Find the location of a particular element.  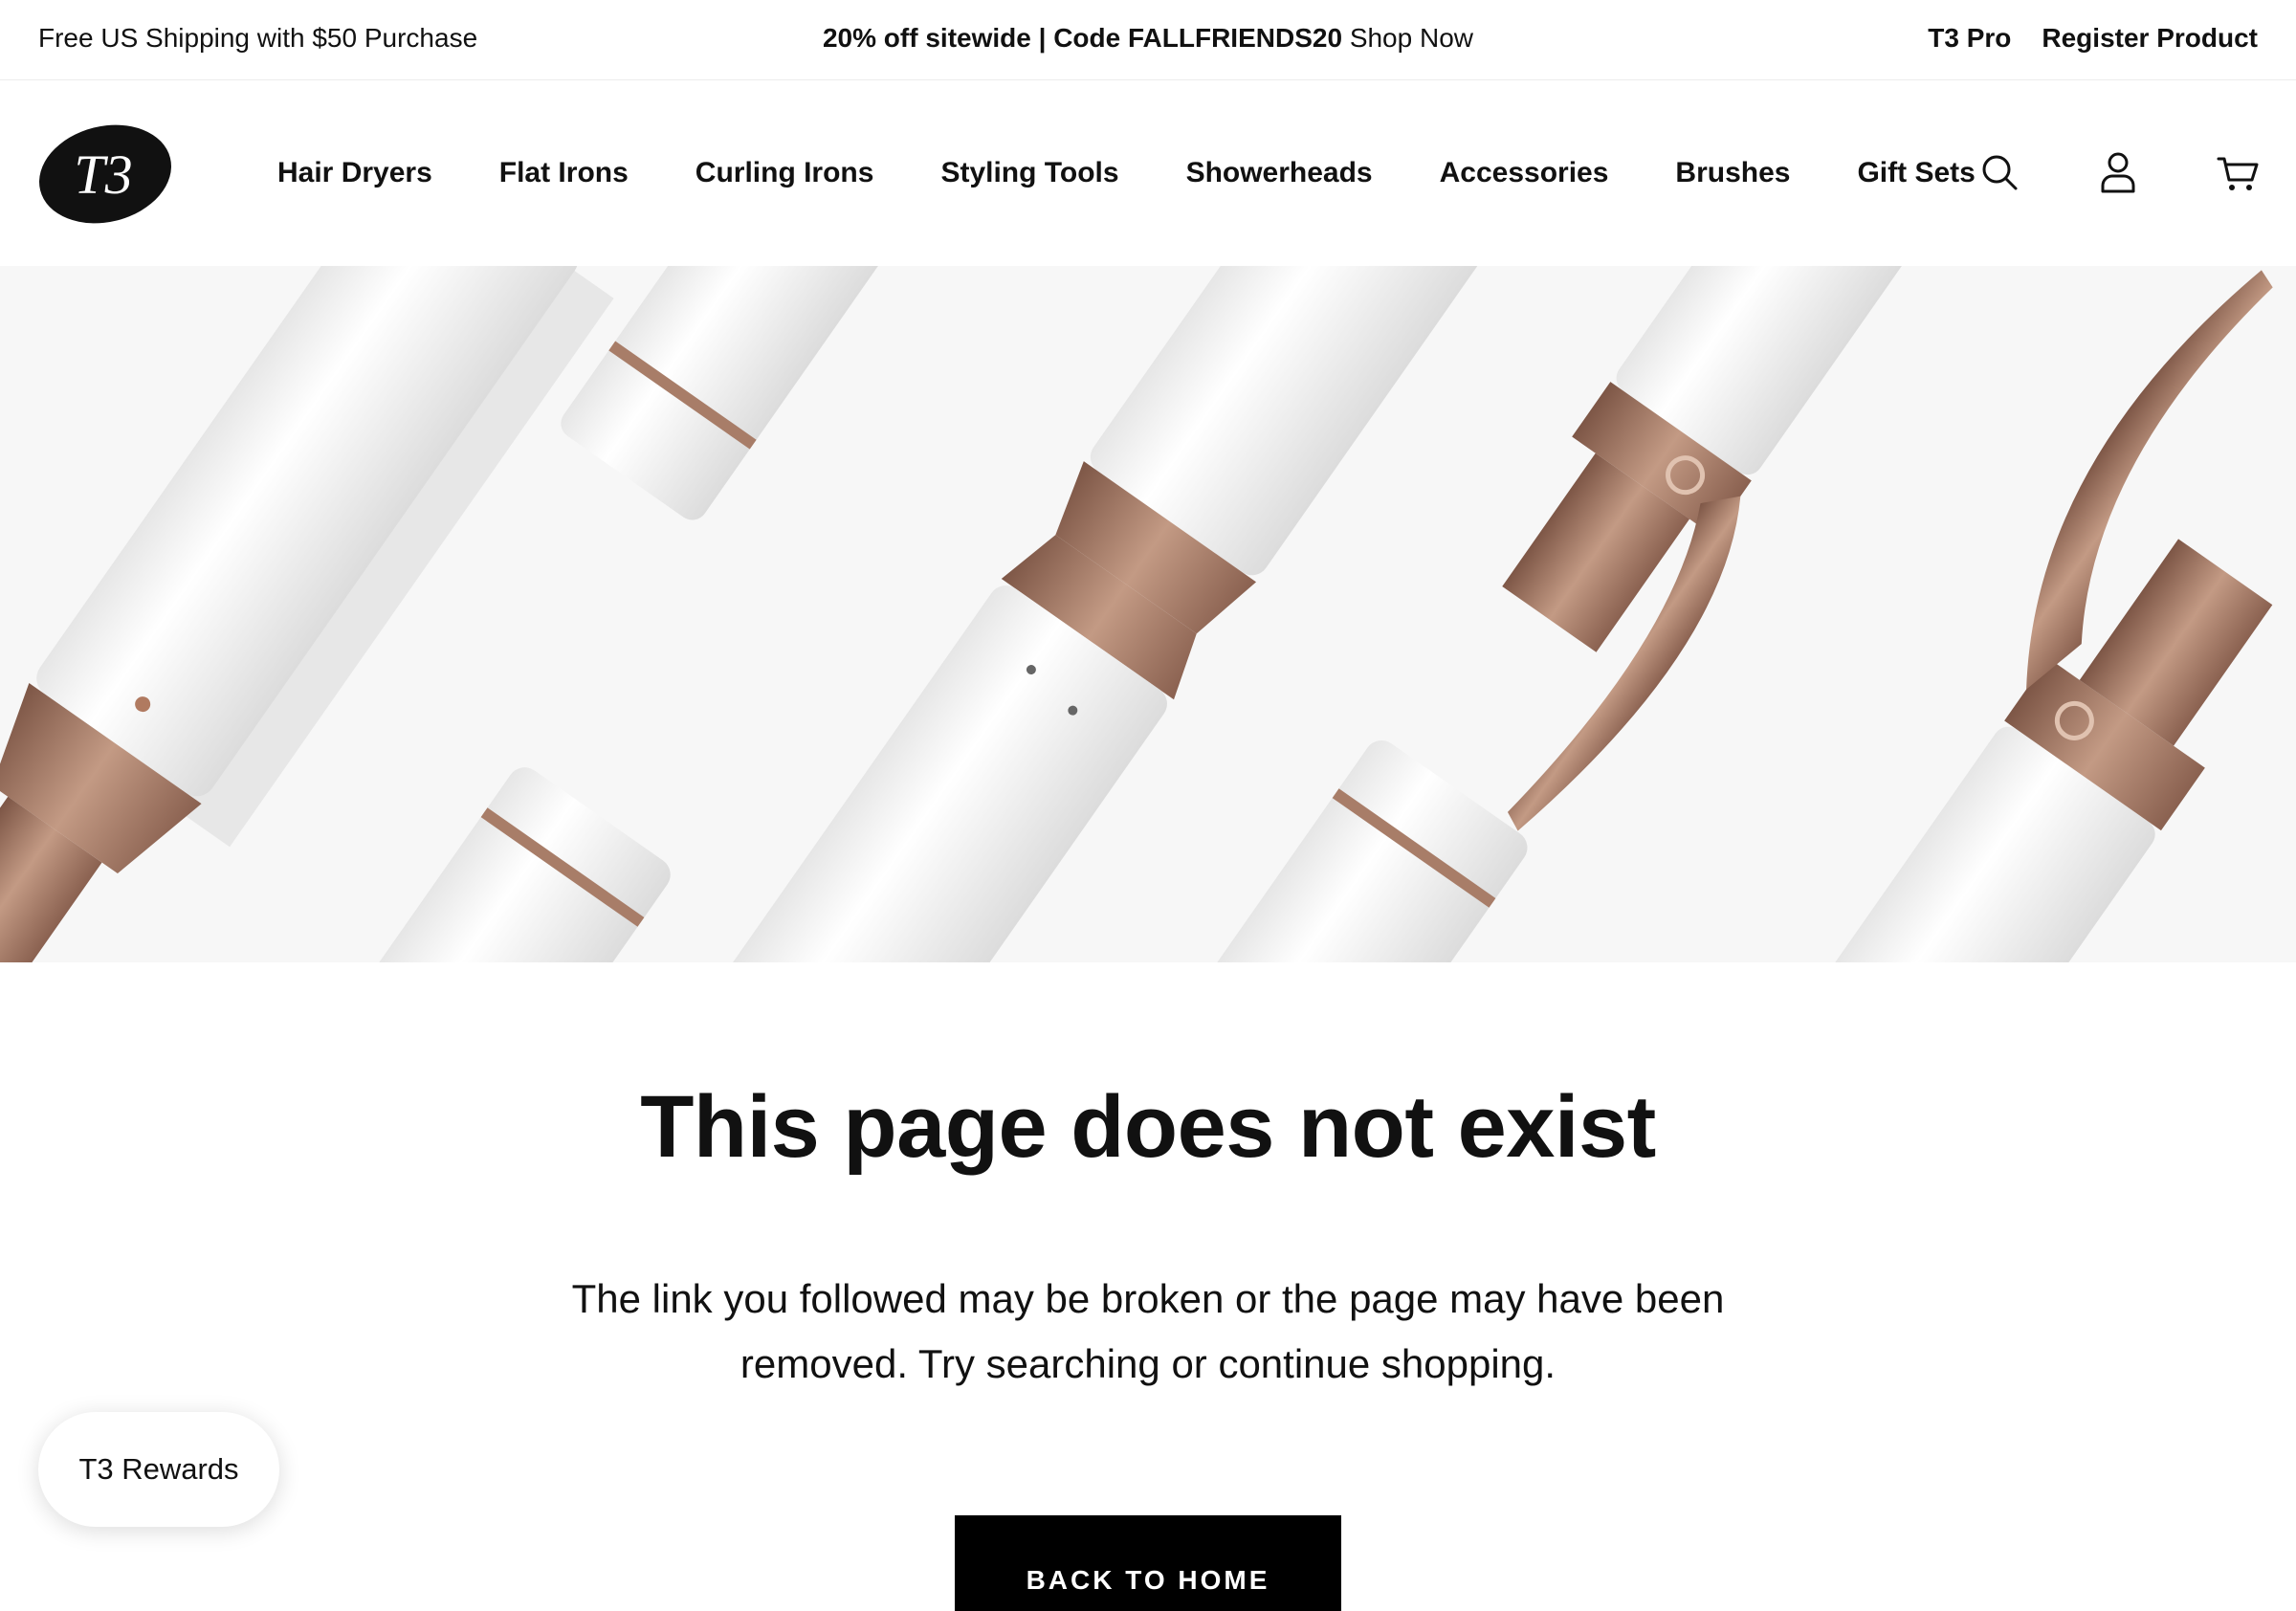

logo-text: T3 is located at coordinates (103, 174).